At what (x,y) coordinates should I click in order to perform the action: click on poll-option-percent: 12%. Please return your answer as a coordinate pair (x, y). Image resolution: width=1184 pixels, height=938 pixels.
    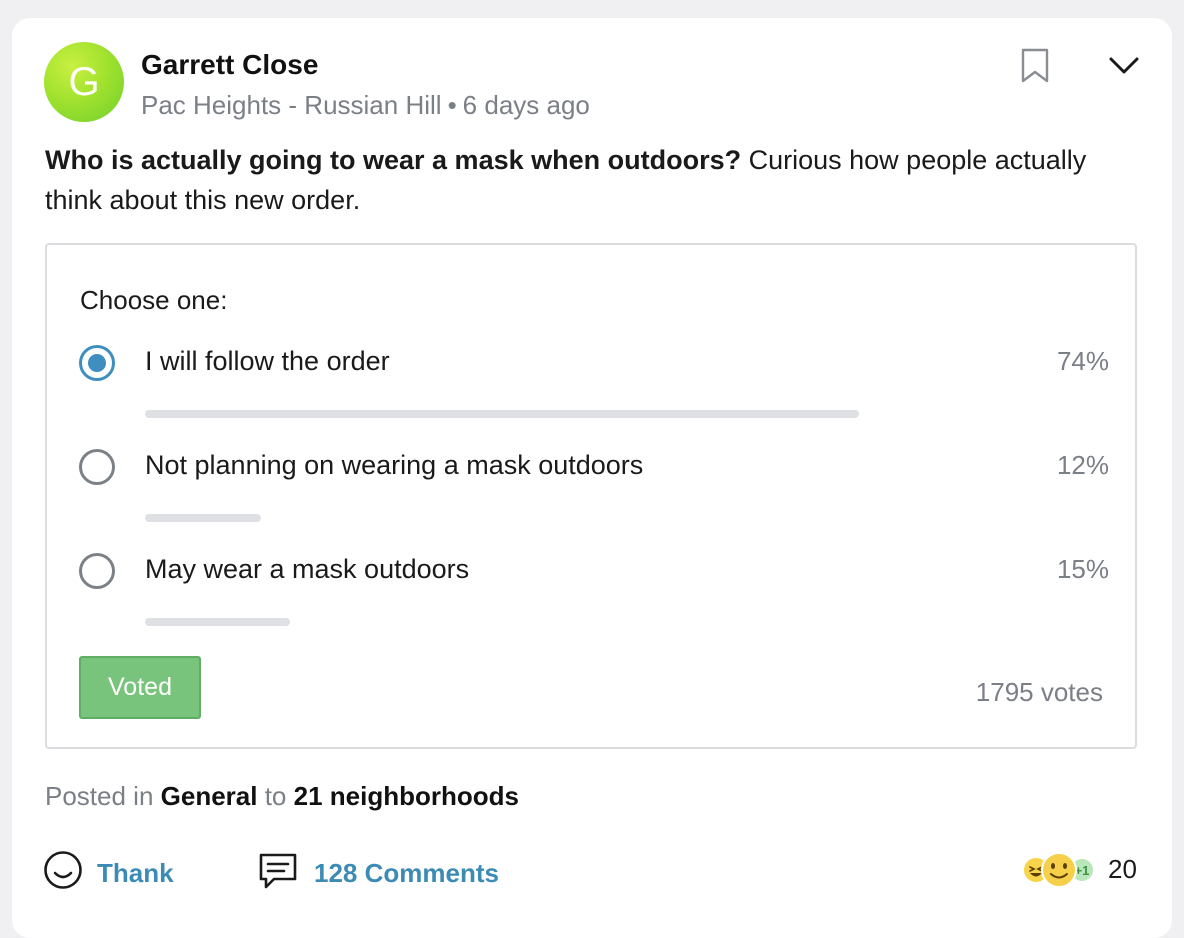
    Looking at the image, I should click on (1082, 465).